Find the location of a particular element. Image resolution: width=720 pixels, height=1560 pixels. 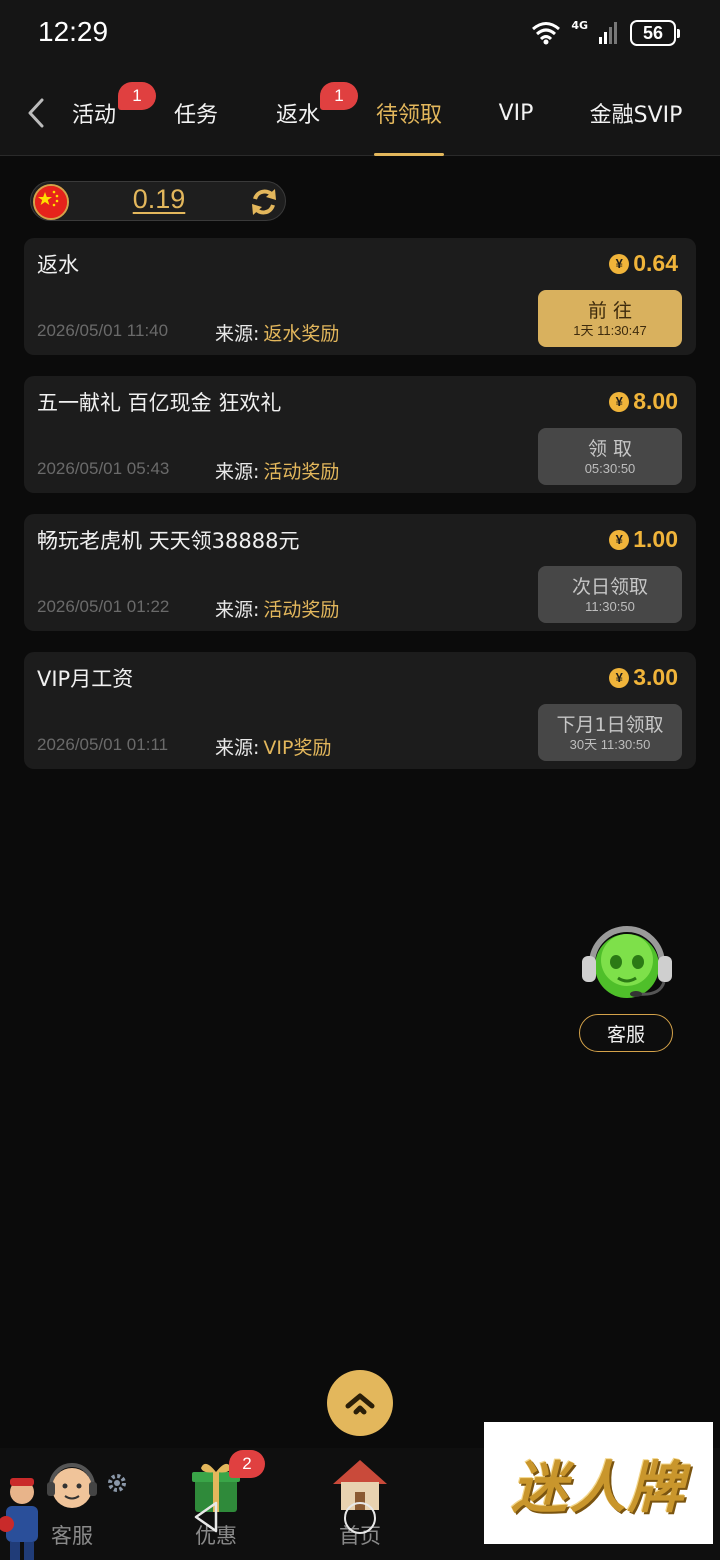

nav-customer-service: 客服 is located at coordinates (72, 1504).